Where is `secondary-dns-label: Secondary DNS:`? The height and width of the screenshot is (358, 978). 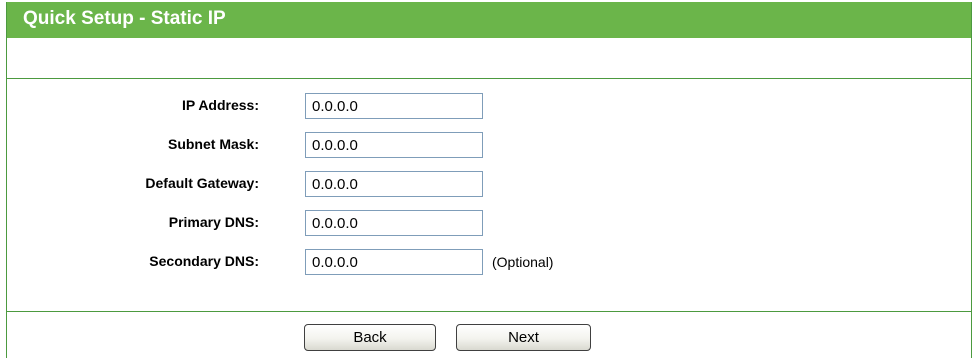
secondary-dns-label: Secondary DNS: is located at coordinates (204, 261).